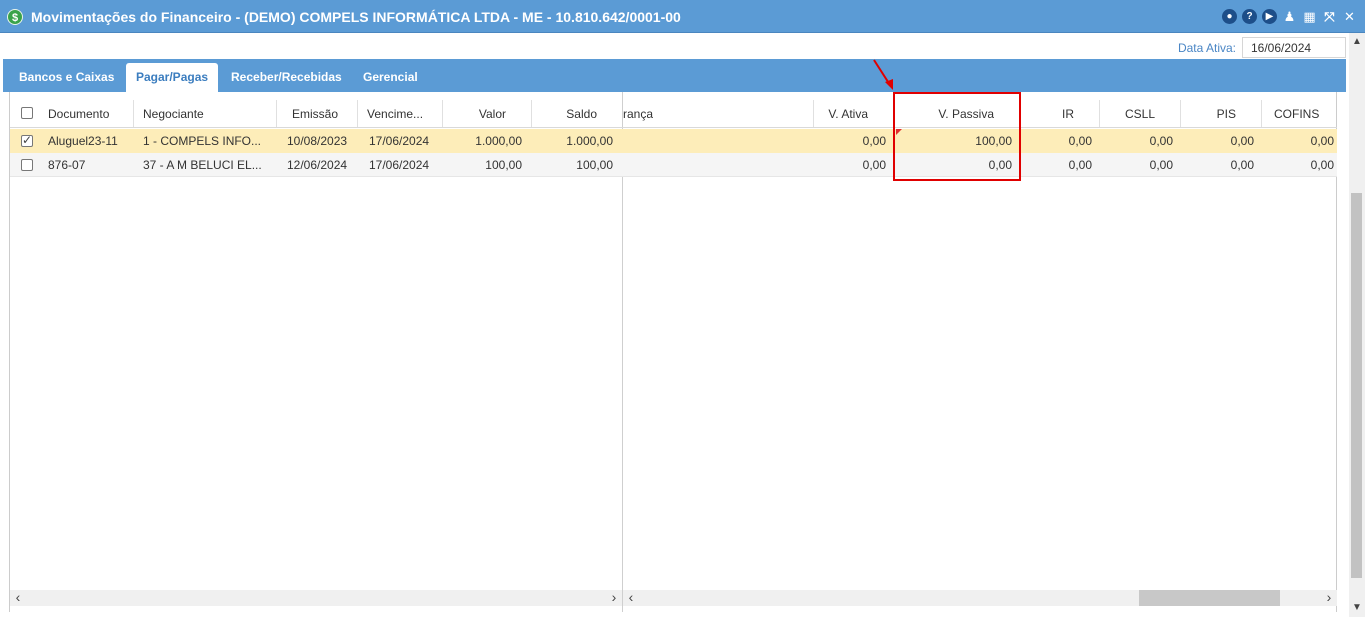 This screenshot has width=1365, height=617. I want to click on scroll-down-icon: ▼, so click(1357, 608).